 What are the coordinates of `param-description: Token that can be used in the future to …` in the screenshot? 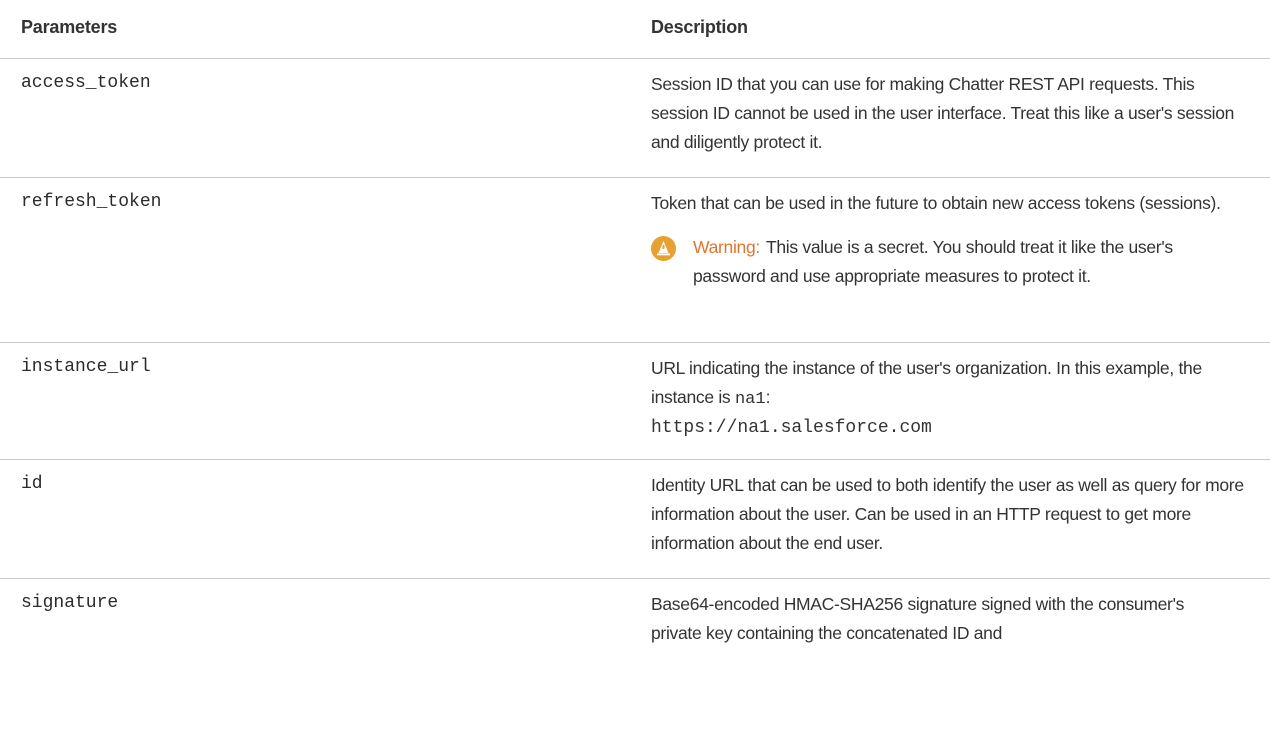 It's located at (936, 203).